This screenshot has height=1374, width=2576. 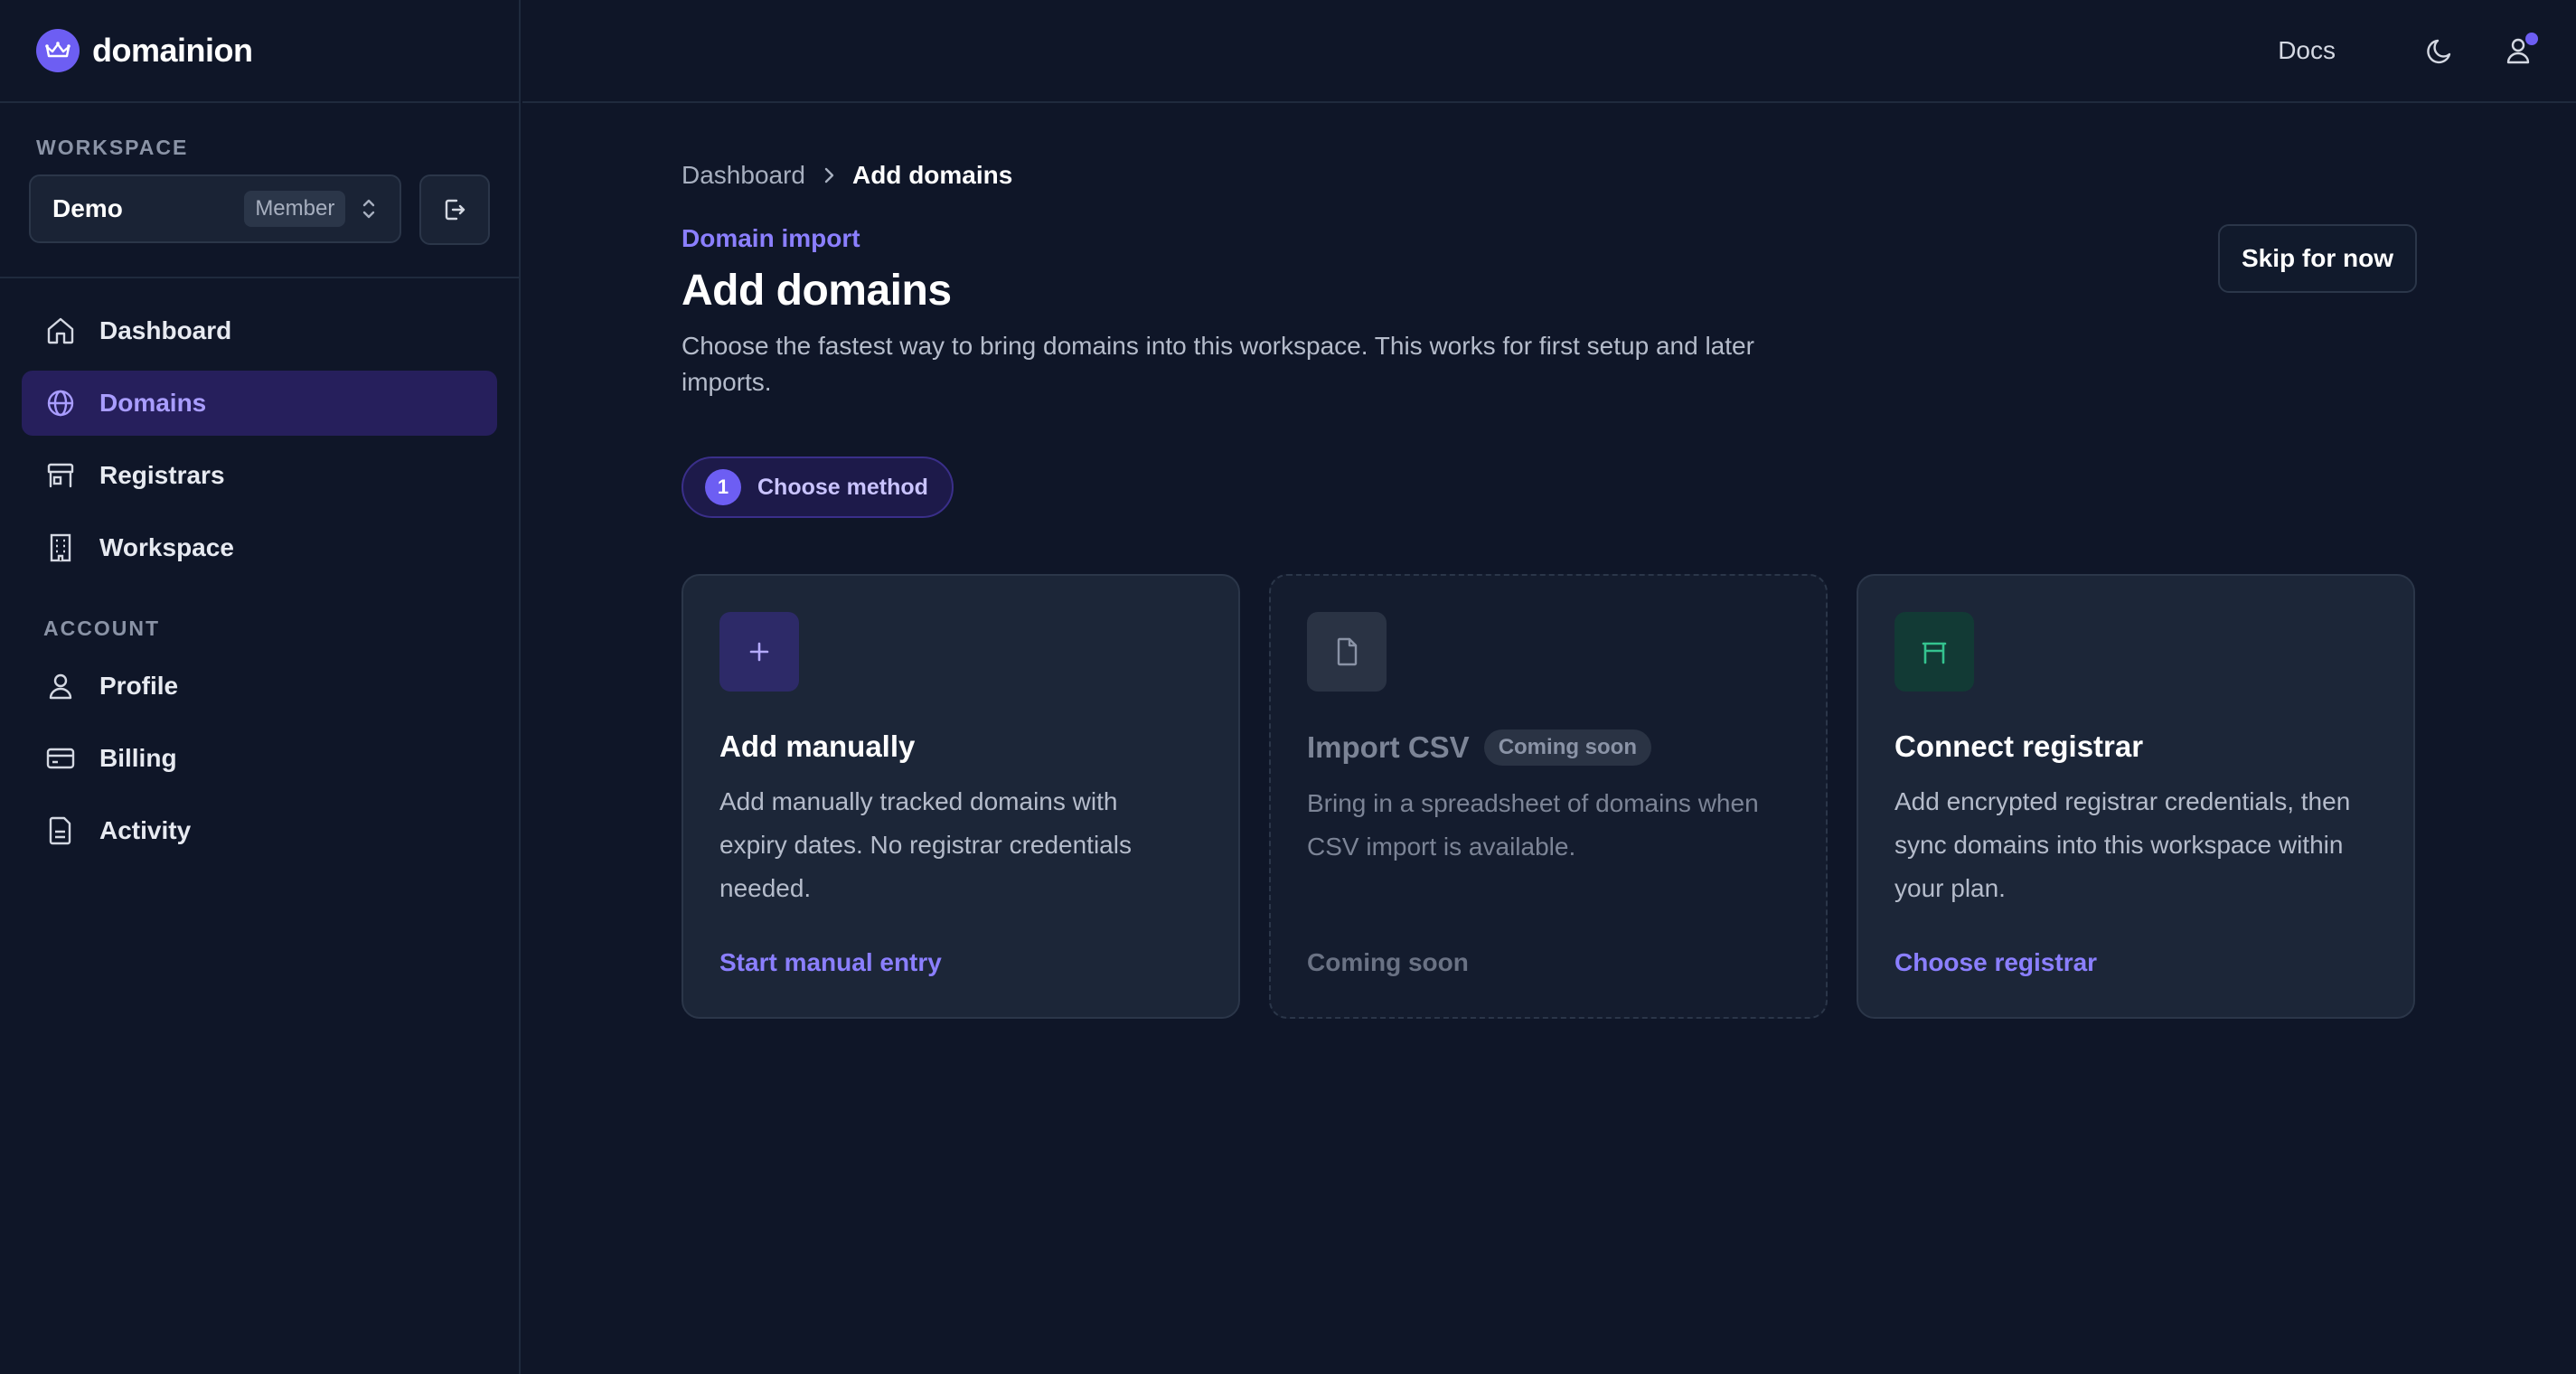 I want to click on crown-logo-icon, so click(x=58, y=50).